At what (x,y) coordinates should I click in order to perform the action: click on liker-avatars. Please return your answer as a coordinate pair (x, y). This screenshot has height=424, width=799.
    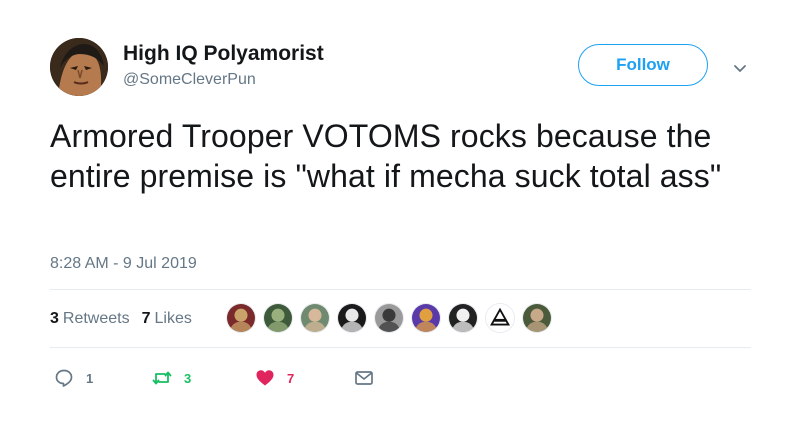
    Looking at the image, I should click on (392, 318).